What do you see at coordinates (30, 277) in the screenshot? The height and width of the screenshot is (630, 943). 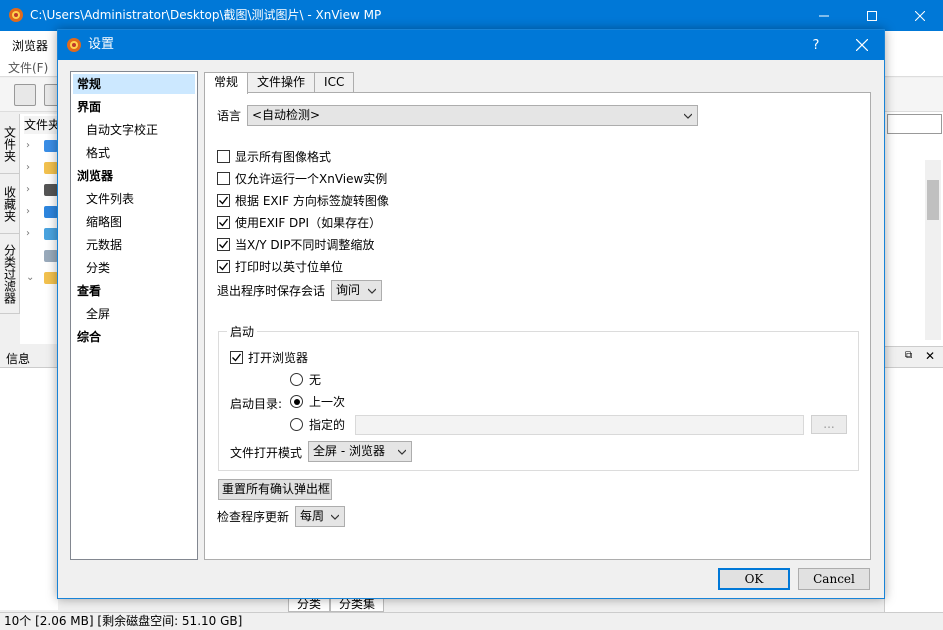 I see `tree-collapse-icon: ⌄` at bounding box center [30, 277].